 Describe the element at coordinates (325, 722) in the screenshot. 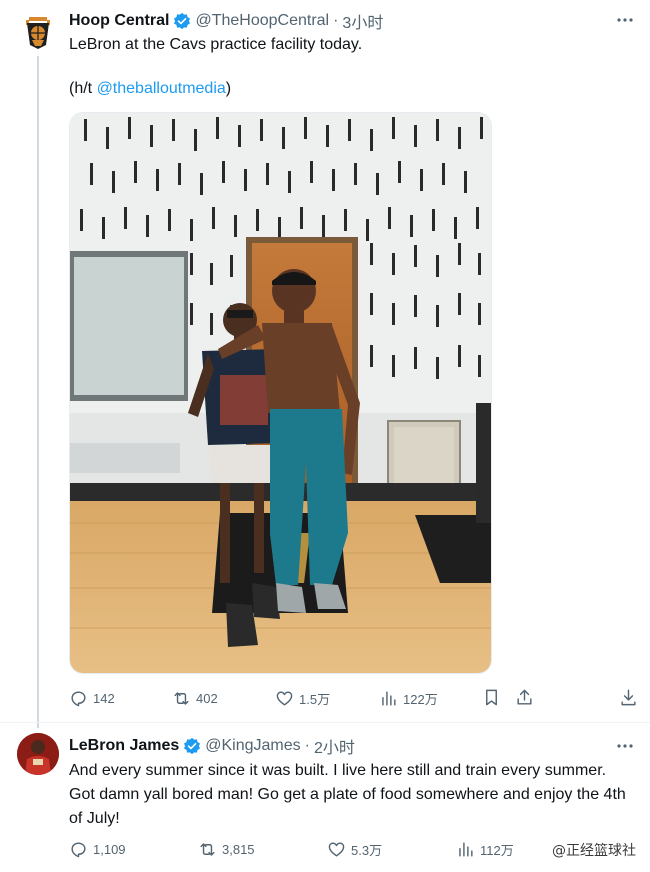

I see `tweet-divider` at that location.